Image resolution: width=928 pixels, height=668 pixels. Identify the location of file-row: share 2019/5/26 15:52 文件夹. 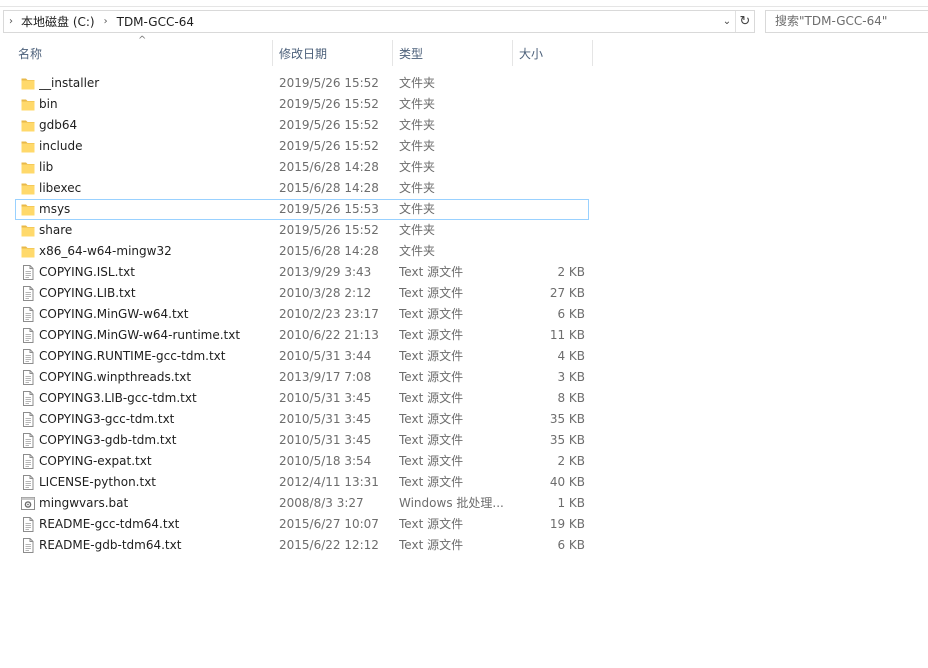
(302, 230).